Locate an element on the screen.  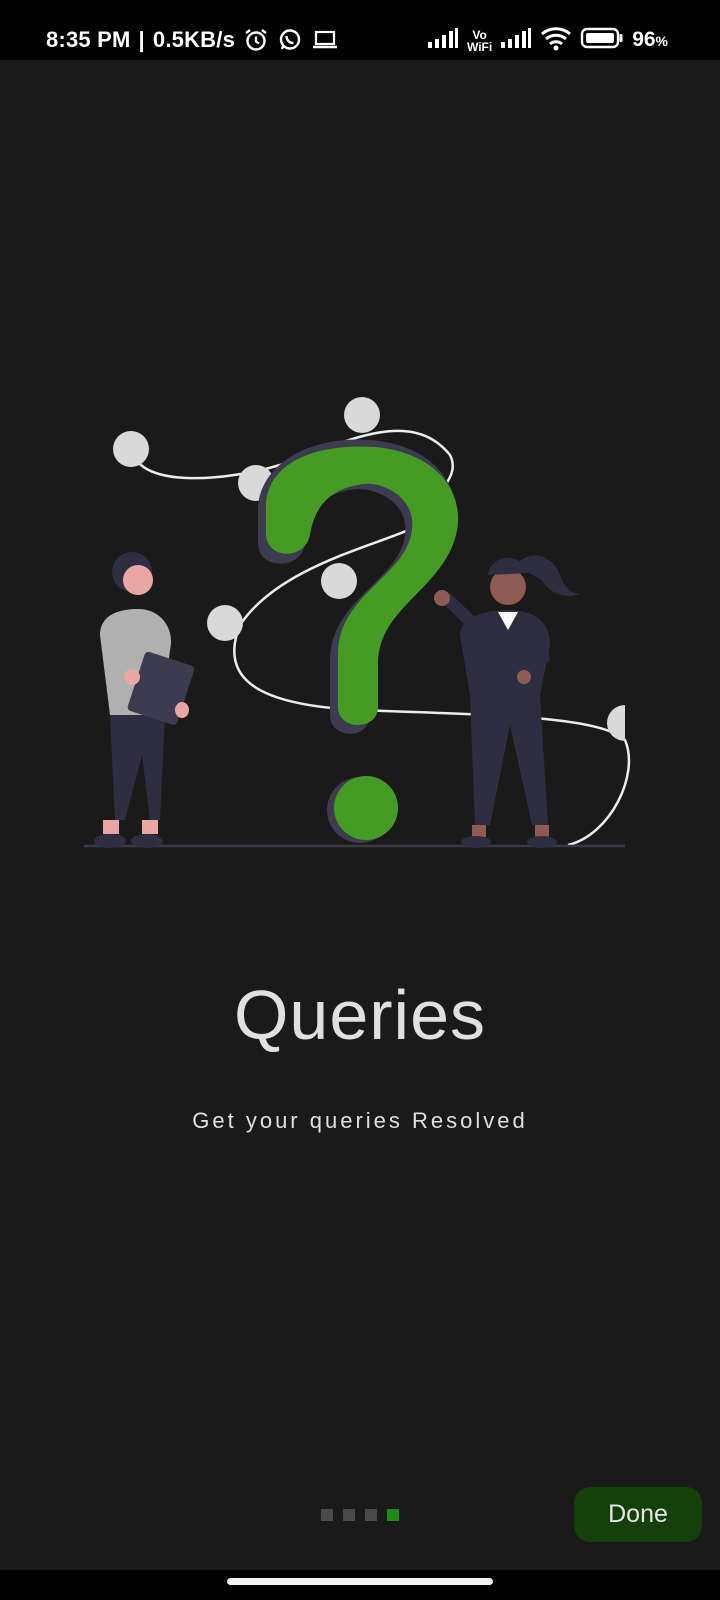
battery-percent: 96% is located at coordinates (650, 40).